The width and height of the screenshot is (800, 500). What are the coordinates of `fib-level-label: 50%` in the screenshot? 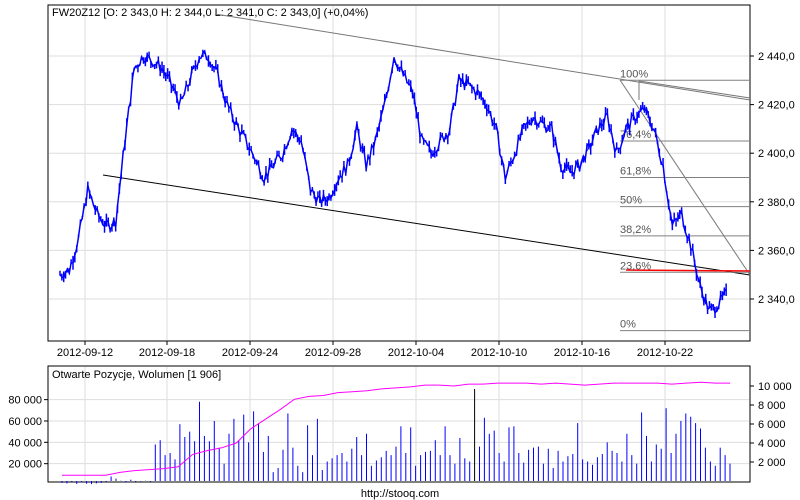 It's located at (631, 201).